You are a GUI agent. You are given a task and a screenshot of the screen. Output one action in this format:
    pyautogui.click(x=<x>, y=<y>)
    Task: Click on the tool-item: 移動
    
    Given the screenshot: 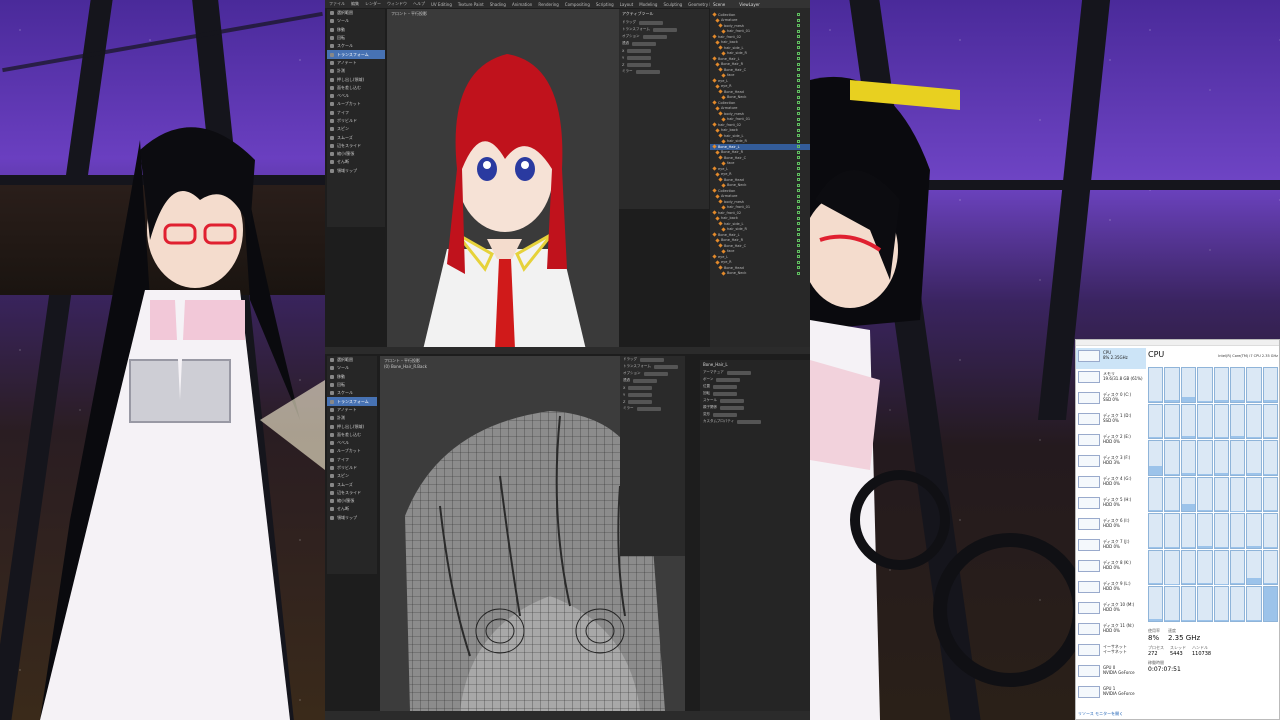 What is the action you would take?
    pyautogui.click(x=352, y=377)
    